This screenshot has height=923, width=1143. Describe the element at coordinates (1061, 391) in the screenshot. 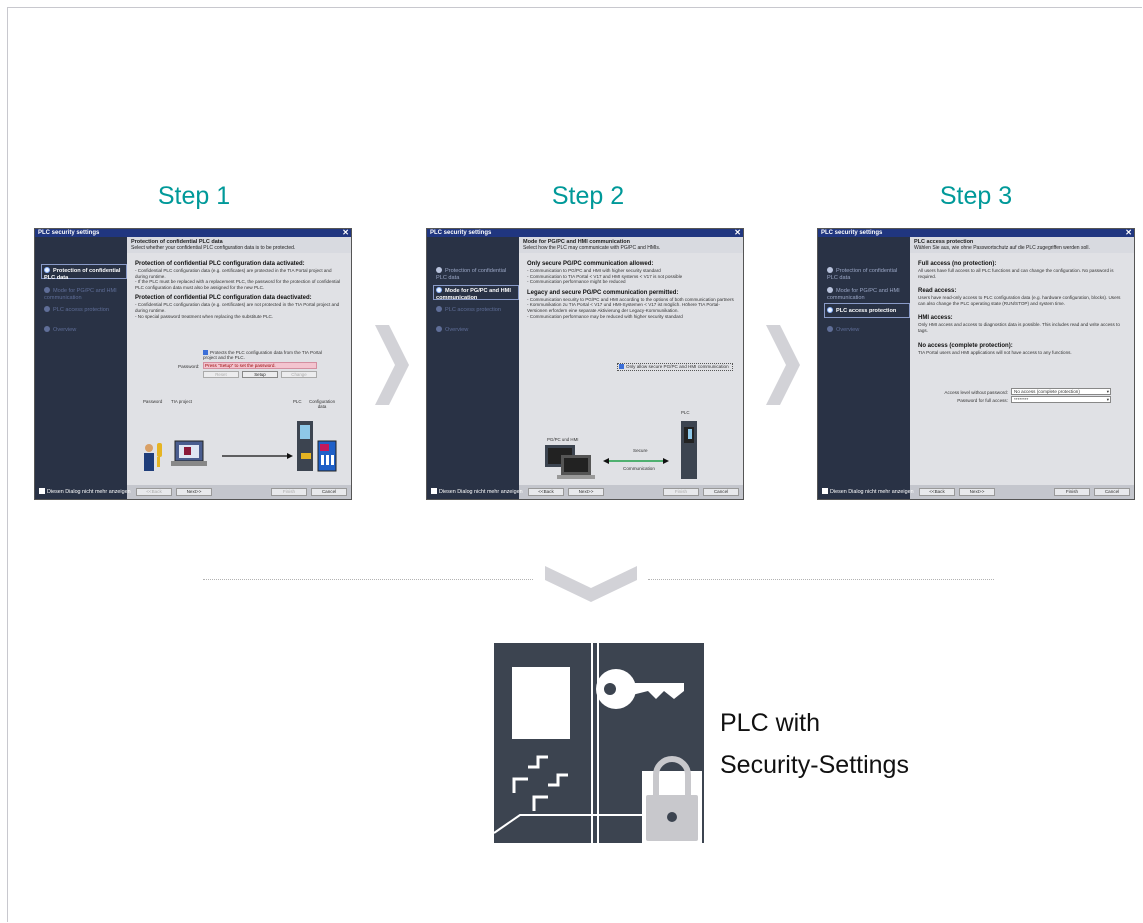

I see `access-level-select: No access (complete protection) ▾` at that location.